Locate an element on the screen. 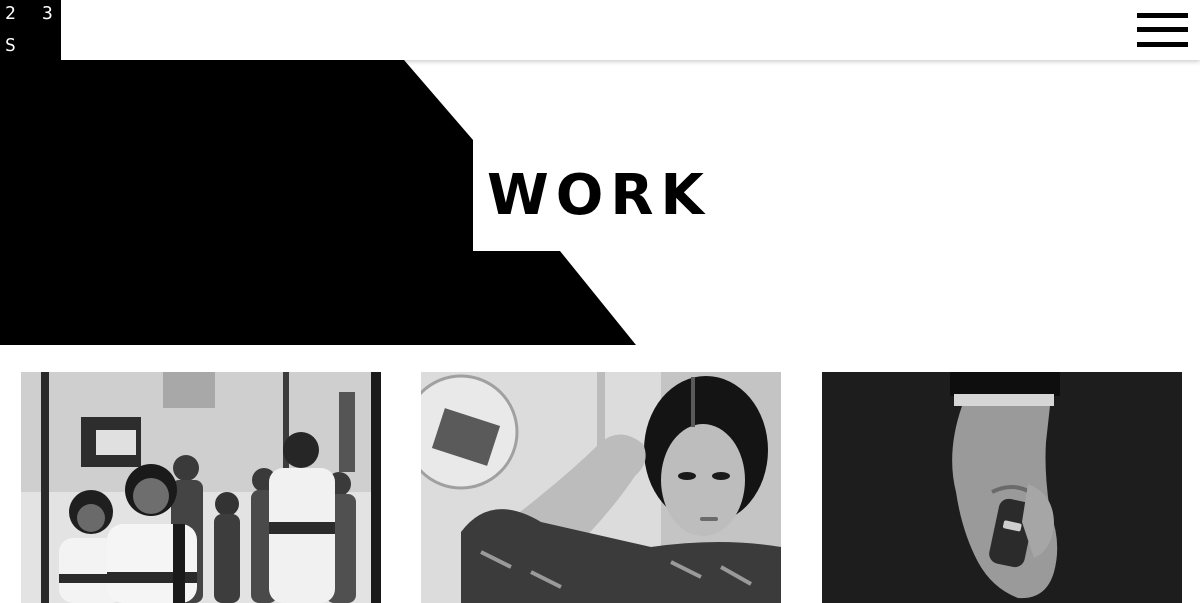  project-image-woman is located at coordinates (601, 487).